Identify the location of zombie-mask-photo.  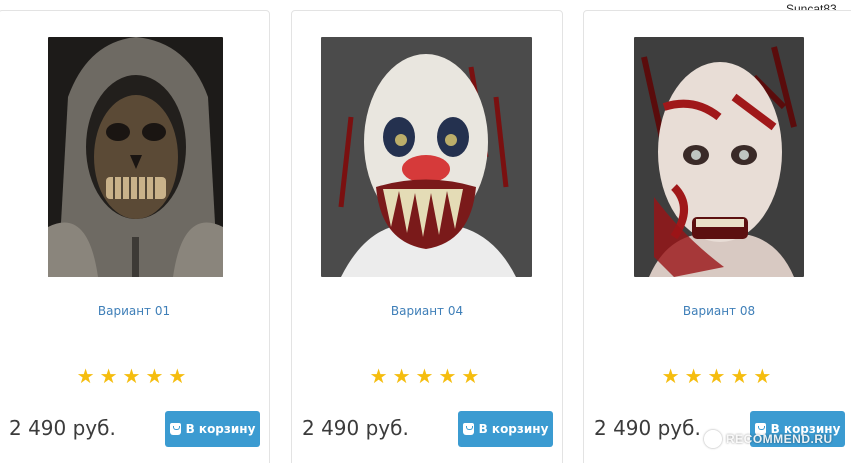
(719, 157).